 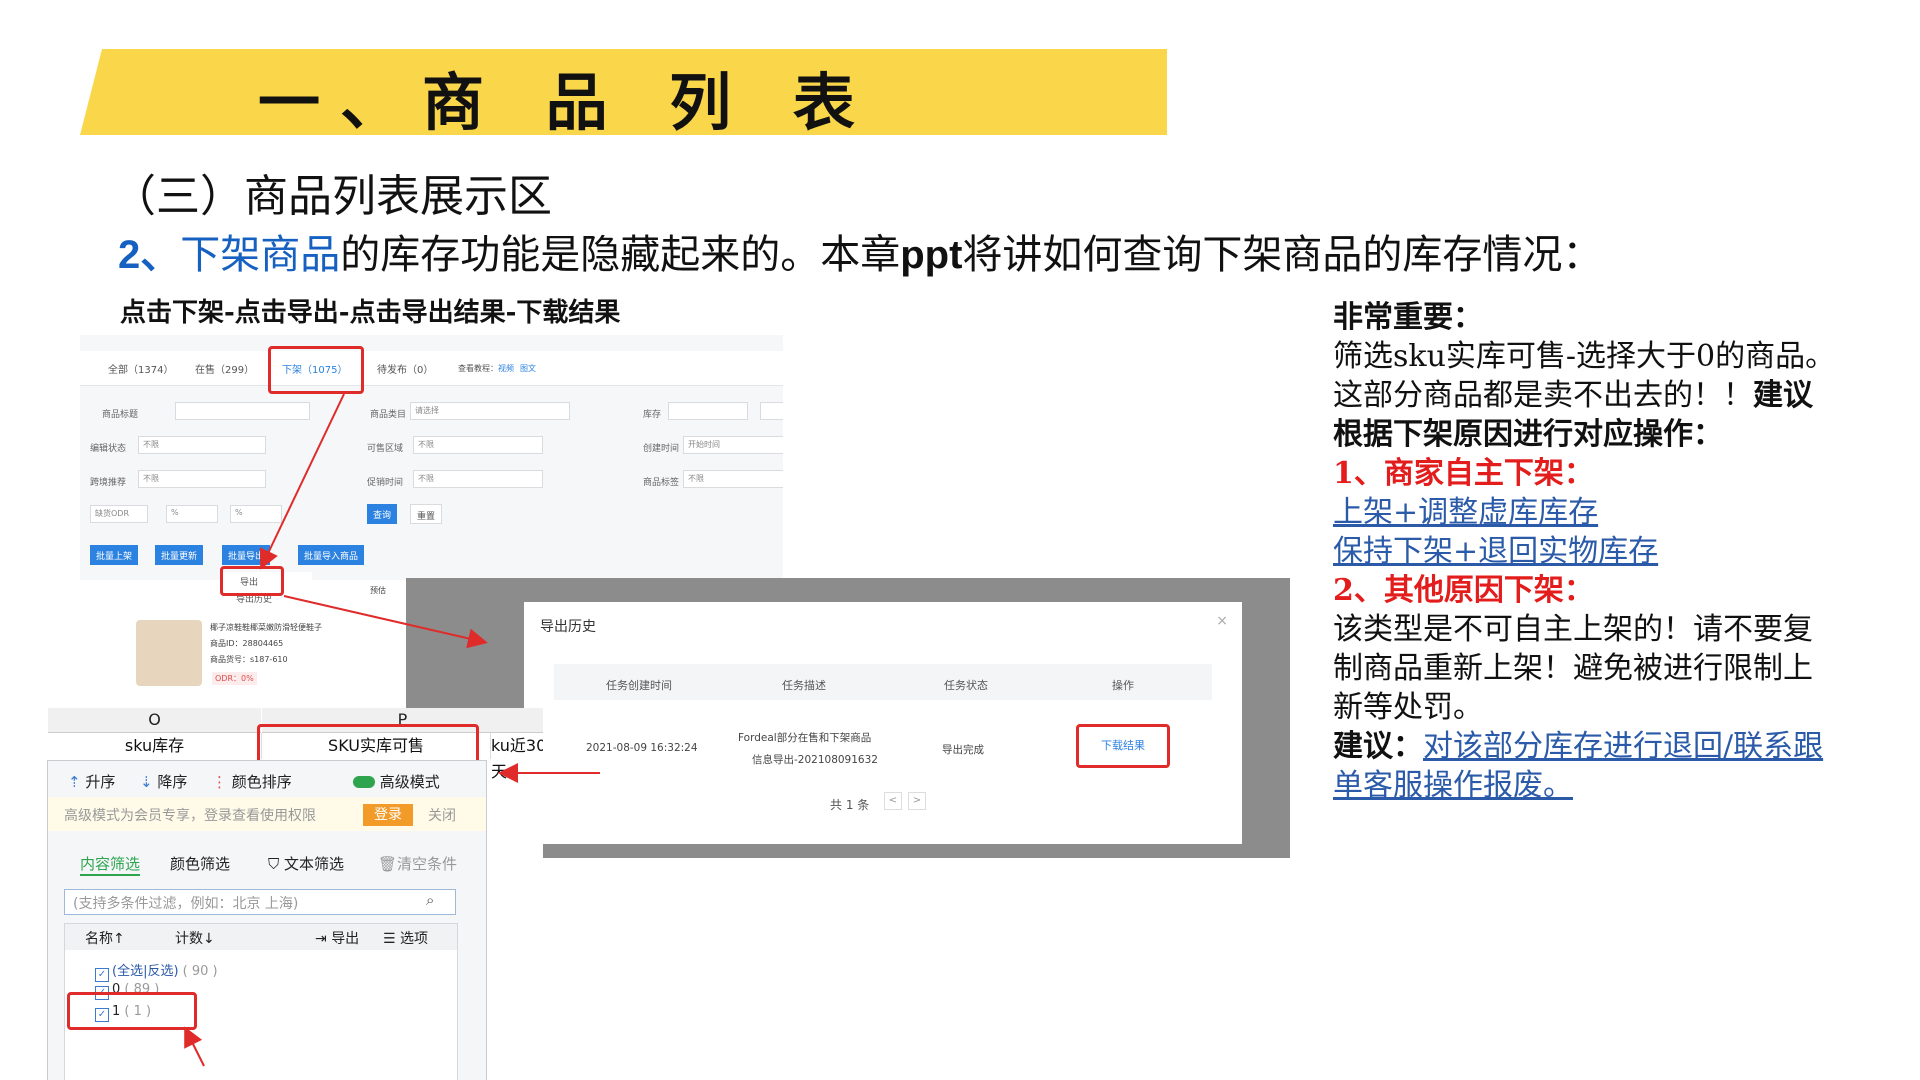 I want to click on note-line-2: 筛选sku实库可售-选择大于0的商品。, so click(x=1584, y=356).